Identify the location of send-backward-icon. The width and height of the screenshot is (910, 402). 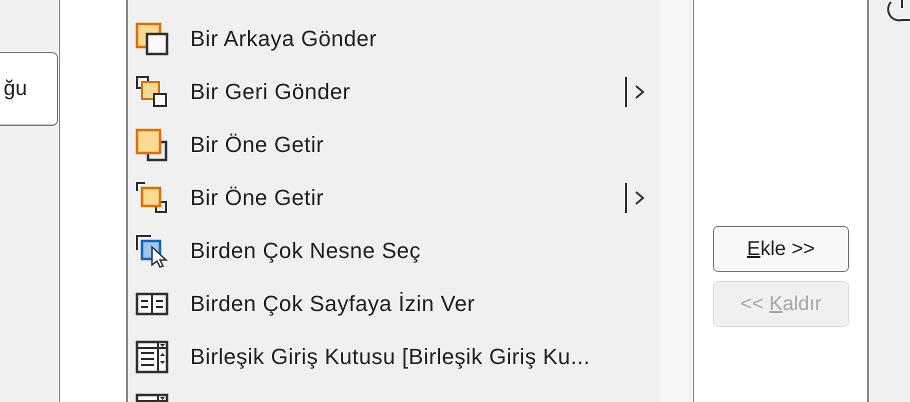
(152, 38).